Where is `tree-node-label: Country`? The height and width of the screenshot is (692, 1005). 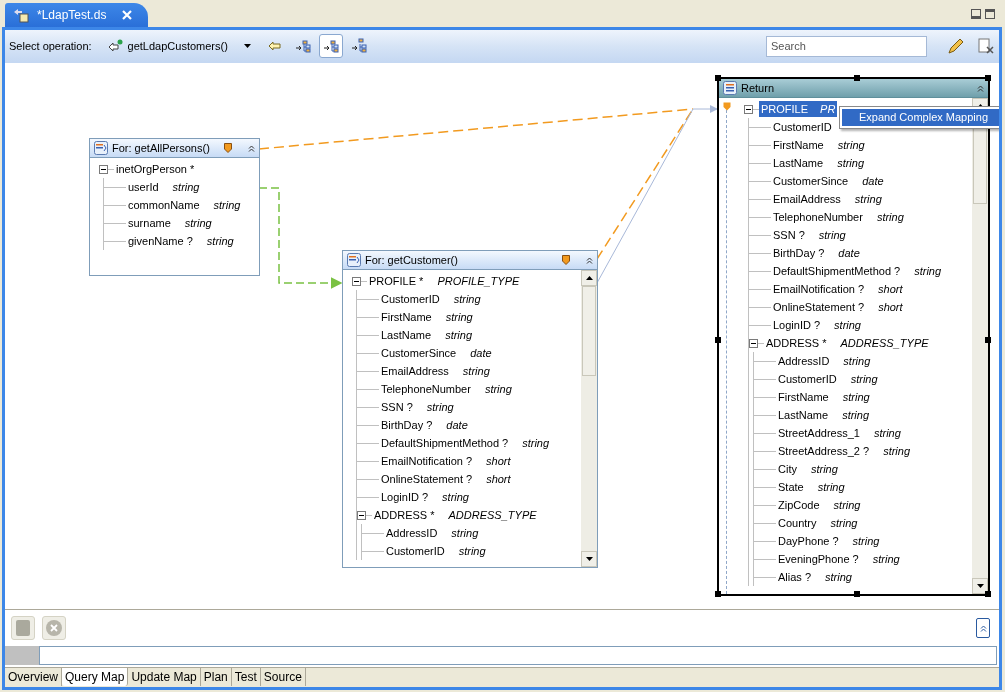 tree-node-label: Country is located at coordinates (797, 523).